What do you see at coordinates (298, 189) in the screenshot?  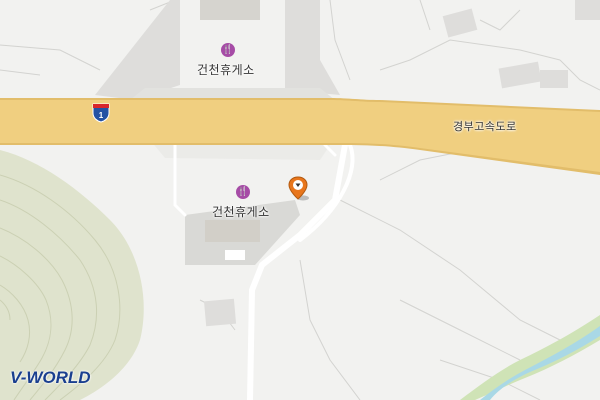 I see `location-pin-icon` at bounding box center [298, 189].